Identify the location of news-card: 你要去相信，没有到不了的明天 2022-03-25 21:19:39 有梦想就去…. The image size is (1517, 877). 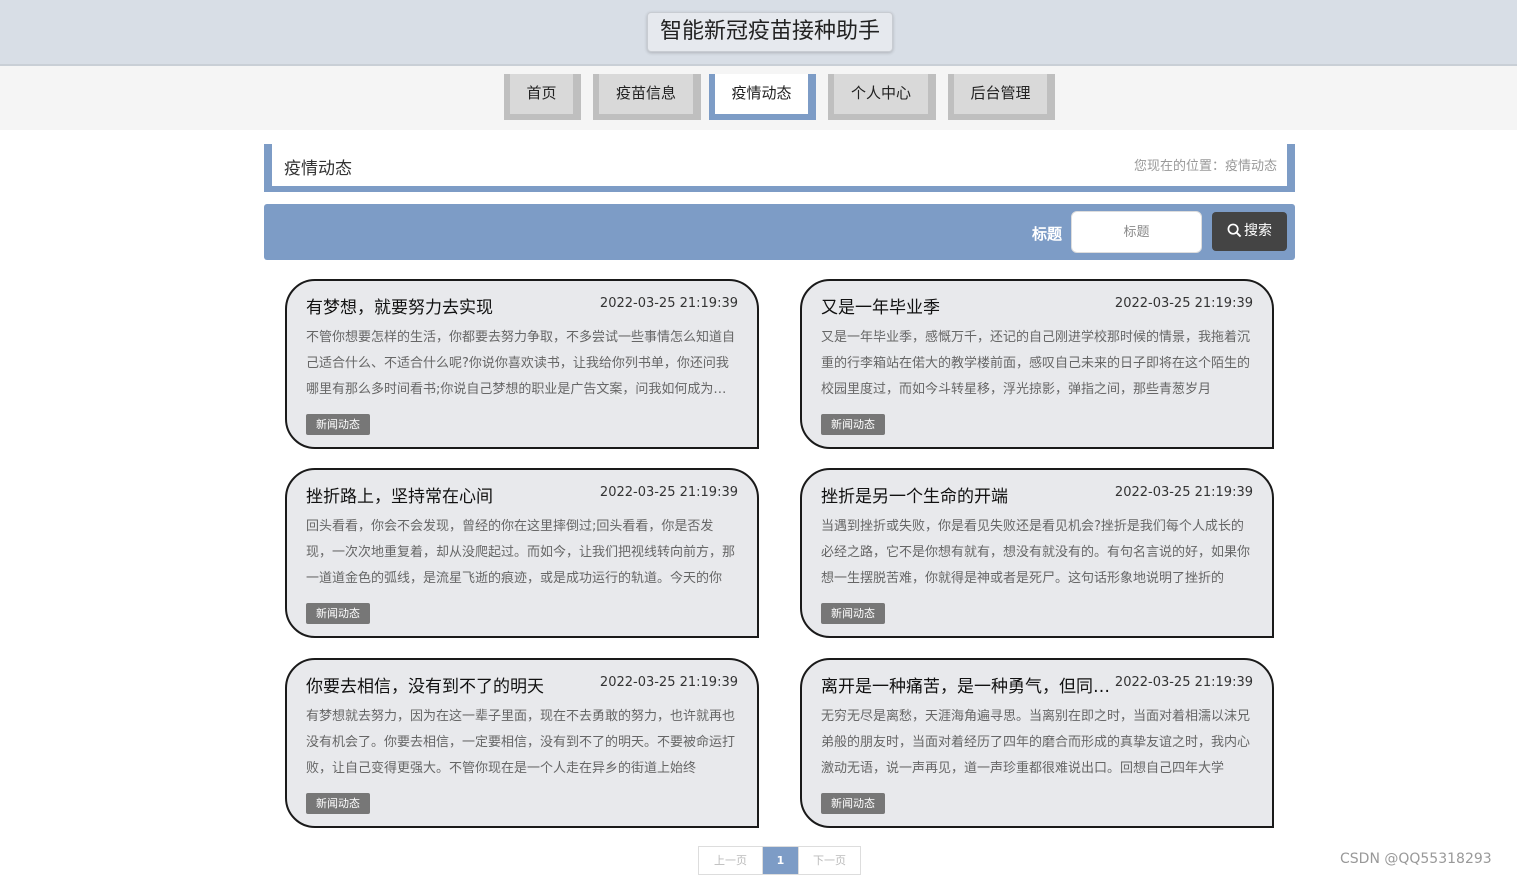
(522, 743).